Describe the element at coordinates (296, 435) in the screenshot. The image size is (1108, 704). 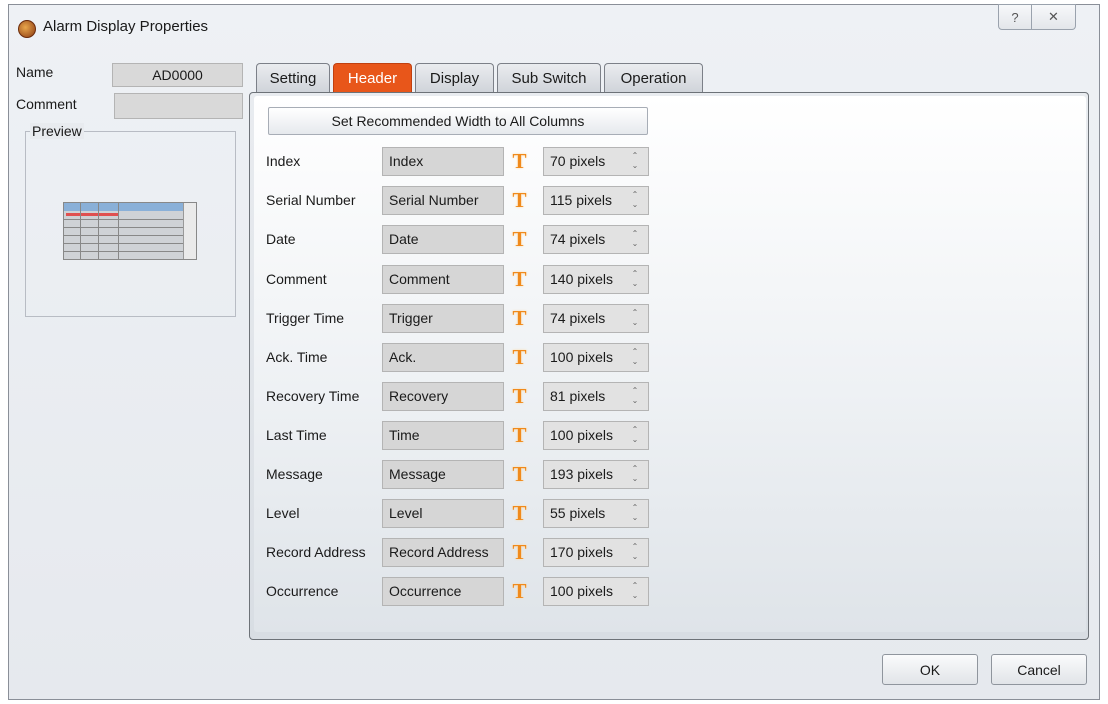
I see `row-label: Last Time` at that location.